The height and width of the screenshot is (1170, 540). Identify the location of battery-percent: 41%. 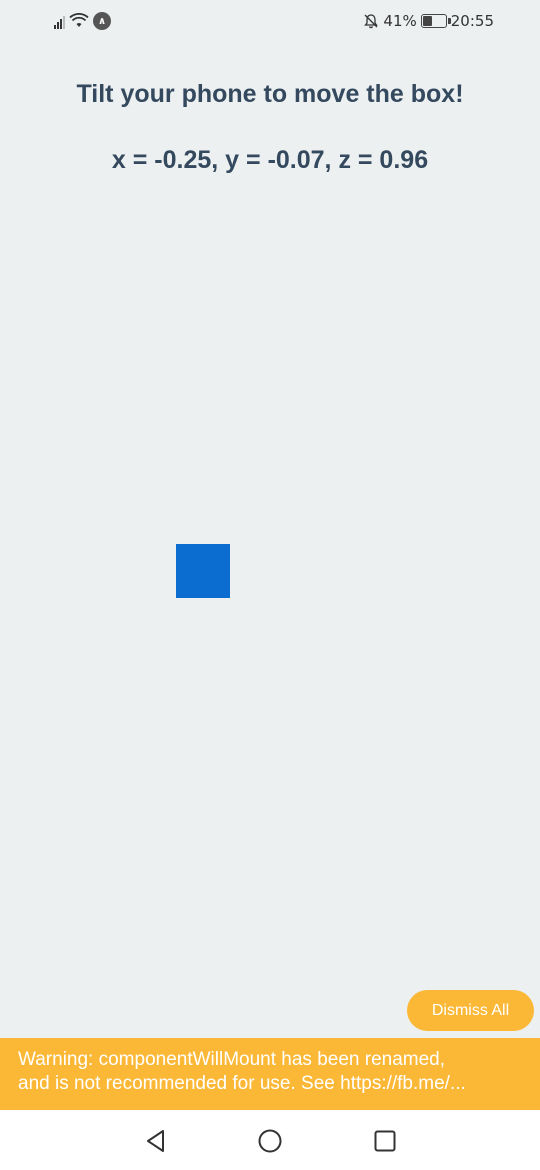
(400, 21).